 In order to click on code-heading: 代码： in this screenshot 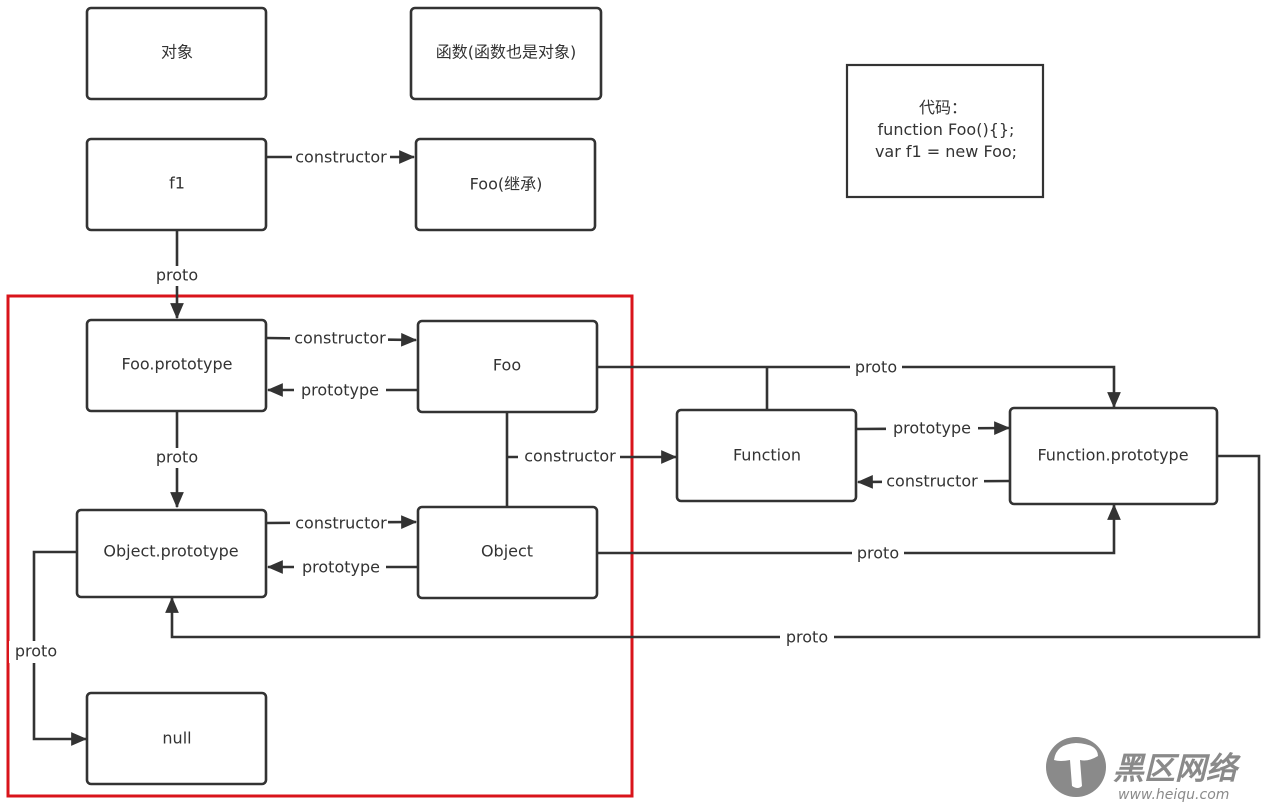, I will do `click(943, 107)`.